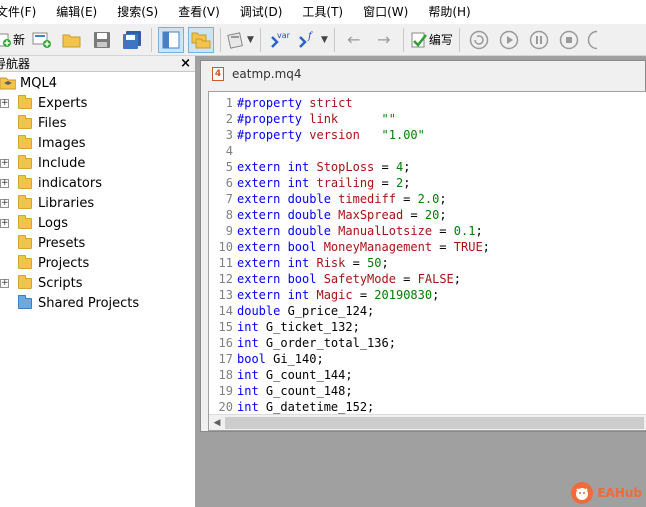 This screenshot has height=507, width=646. Describe the element at coordinates (199, 12) in the screenshot. I see `menu-view: 查看(V)` at that location.